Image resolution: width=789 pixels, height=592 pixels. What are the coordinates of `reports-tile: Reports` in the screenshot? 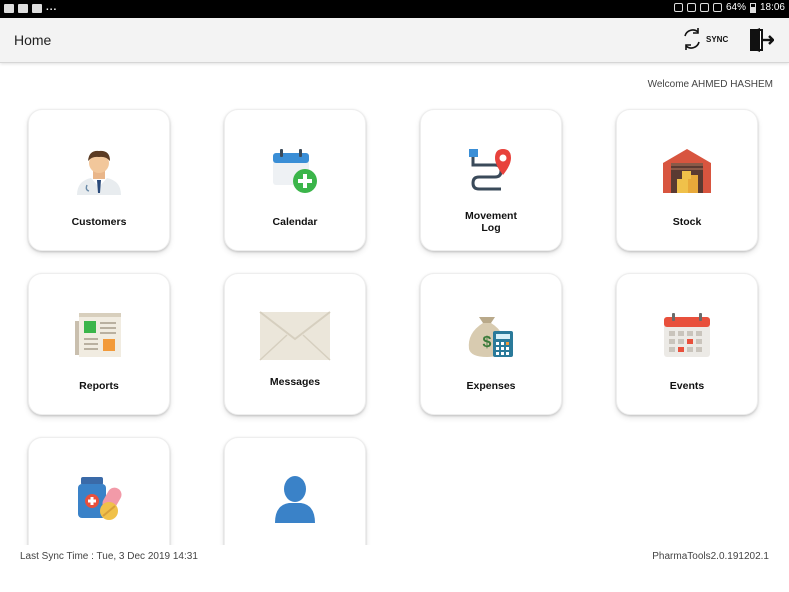 It's located at (99, 344).